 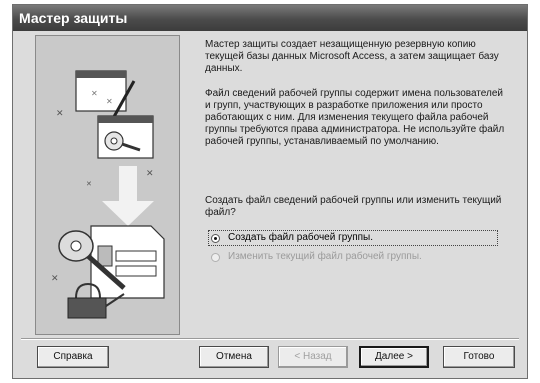 I want to click on radio-create-workgroup-file: Создать файл рабочей группы., so click(x=353, y=238).